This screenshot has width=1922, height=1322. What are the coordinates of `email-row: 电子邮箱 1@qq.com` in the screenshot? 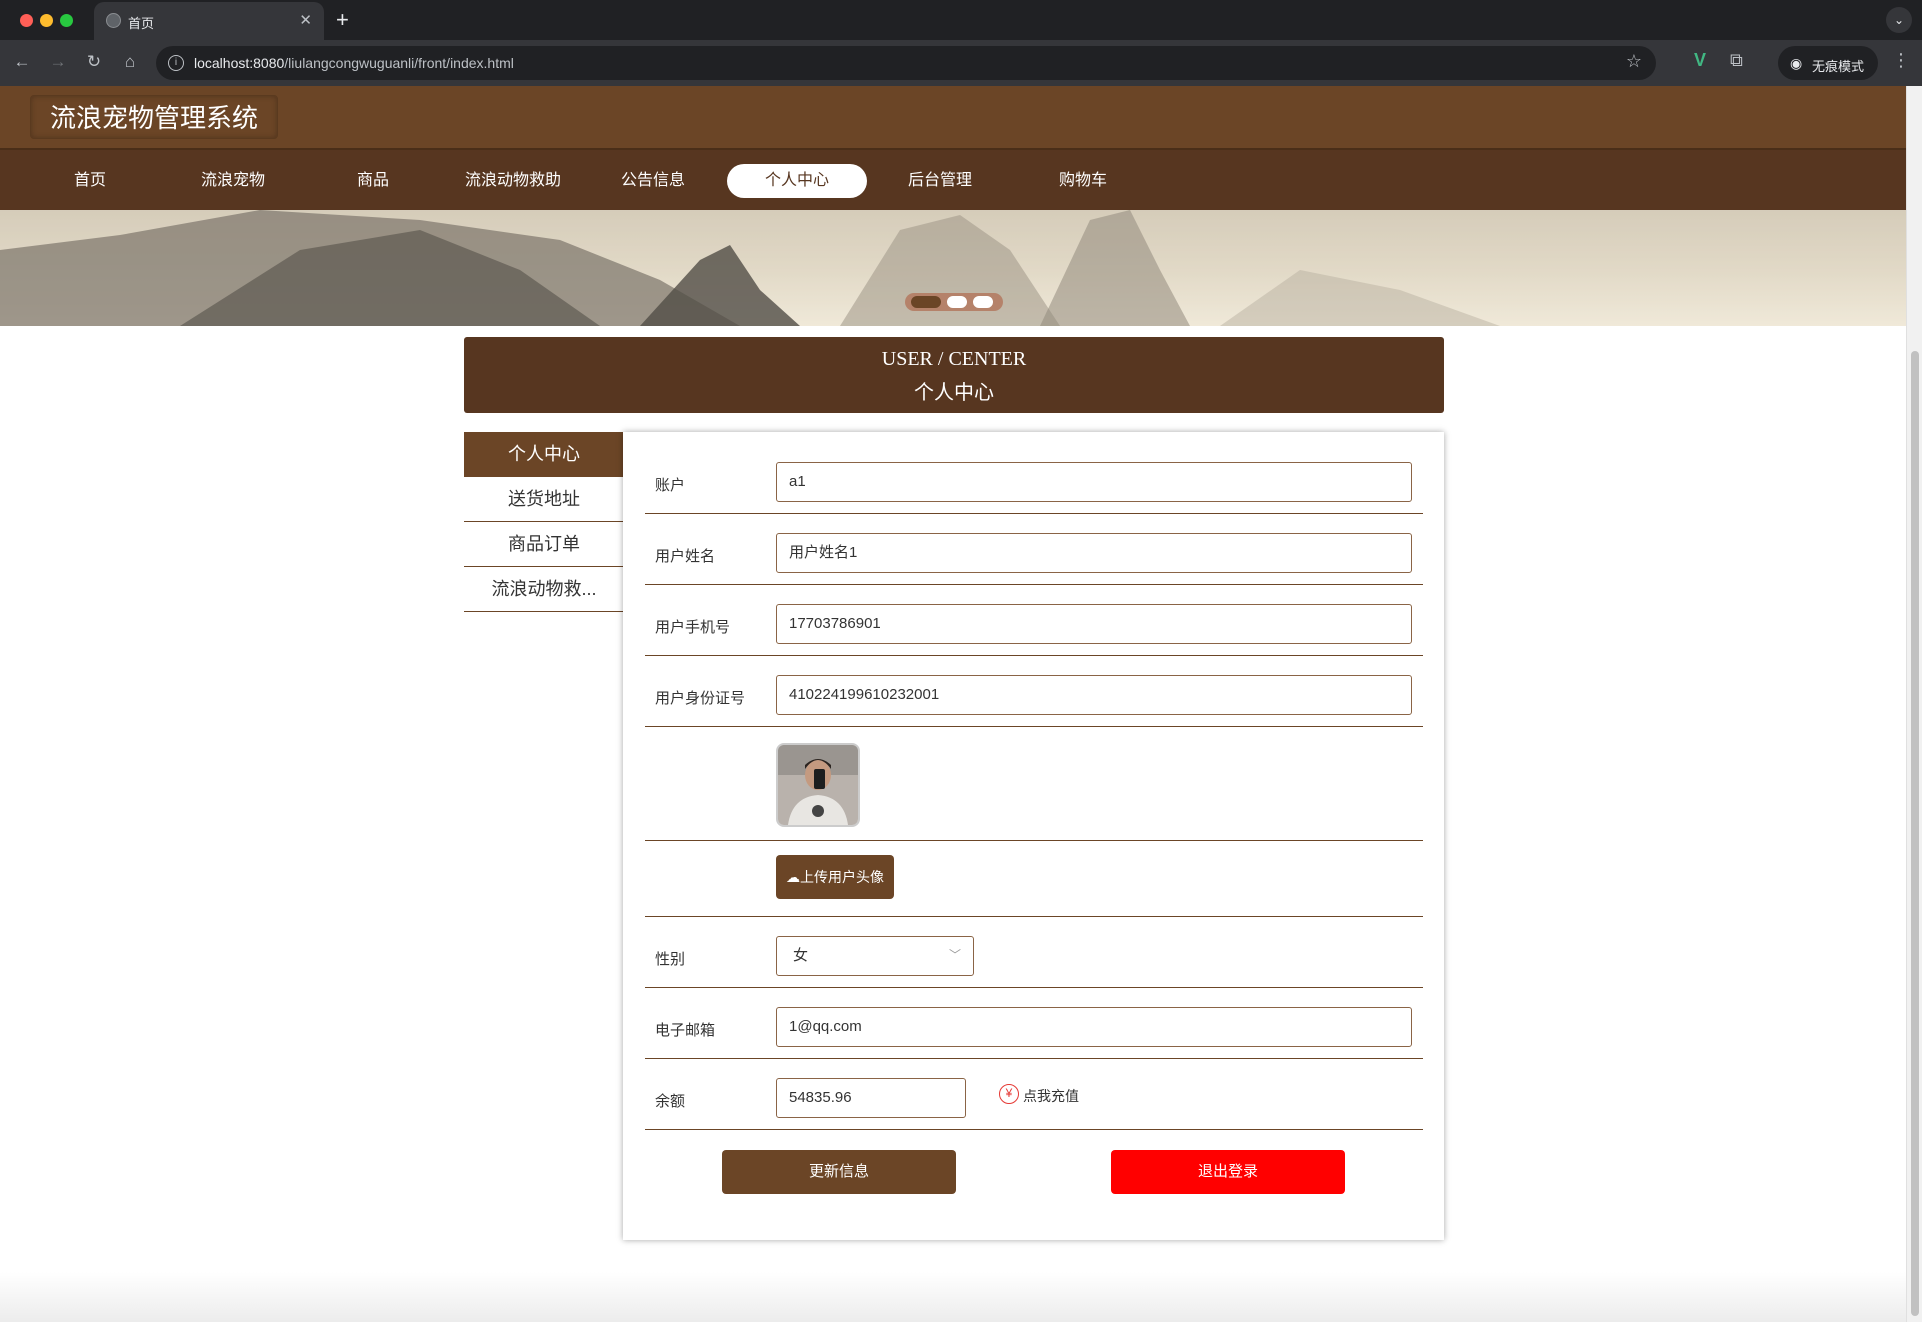 It's located at (1034, 1023).